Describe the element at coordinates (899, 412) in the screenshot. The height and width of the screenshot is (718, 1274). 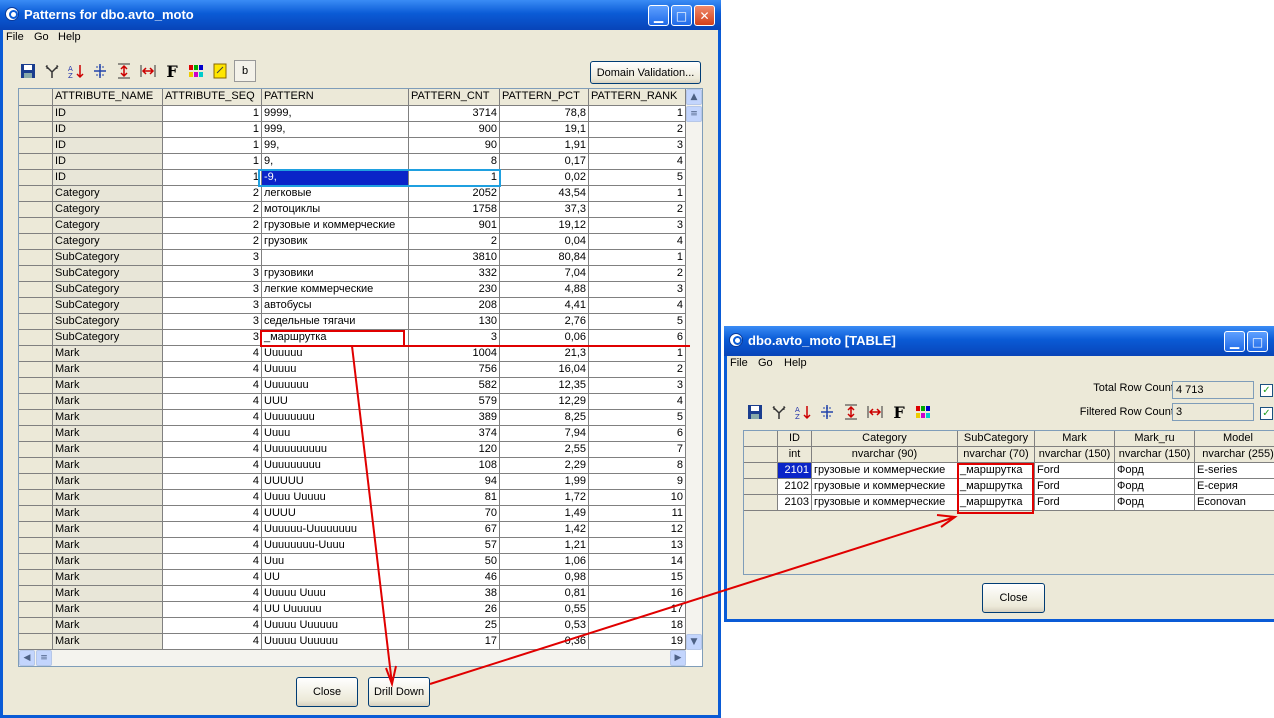
I see `font-icon: F` at that location.